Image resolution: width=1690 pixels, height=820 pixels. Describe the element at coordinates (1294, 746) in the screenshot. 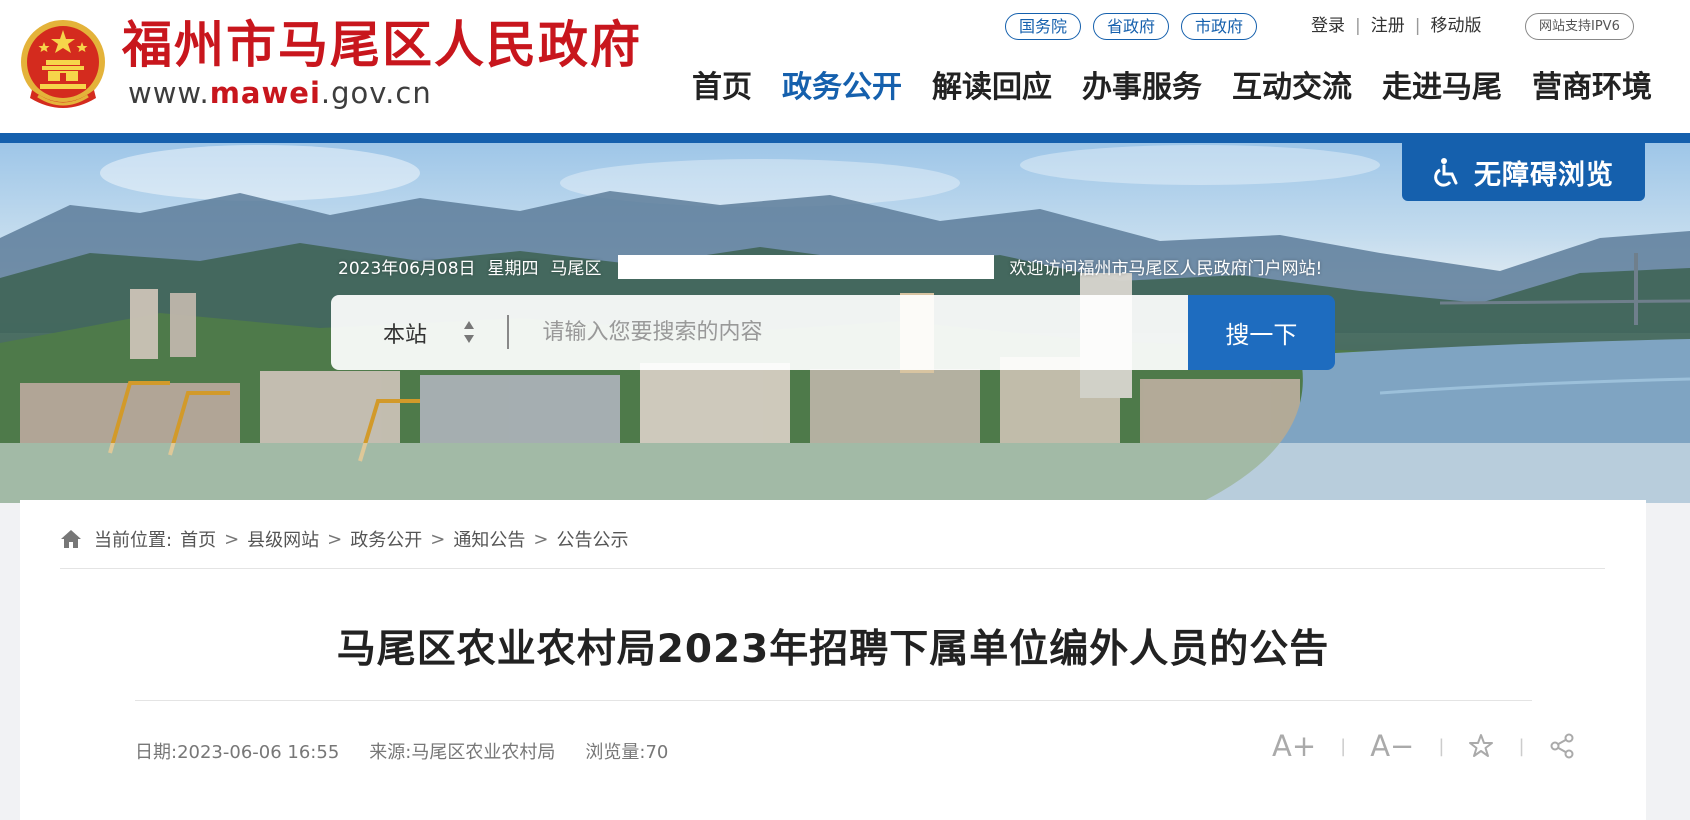

I see `font-increase-button: A+` at that location.